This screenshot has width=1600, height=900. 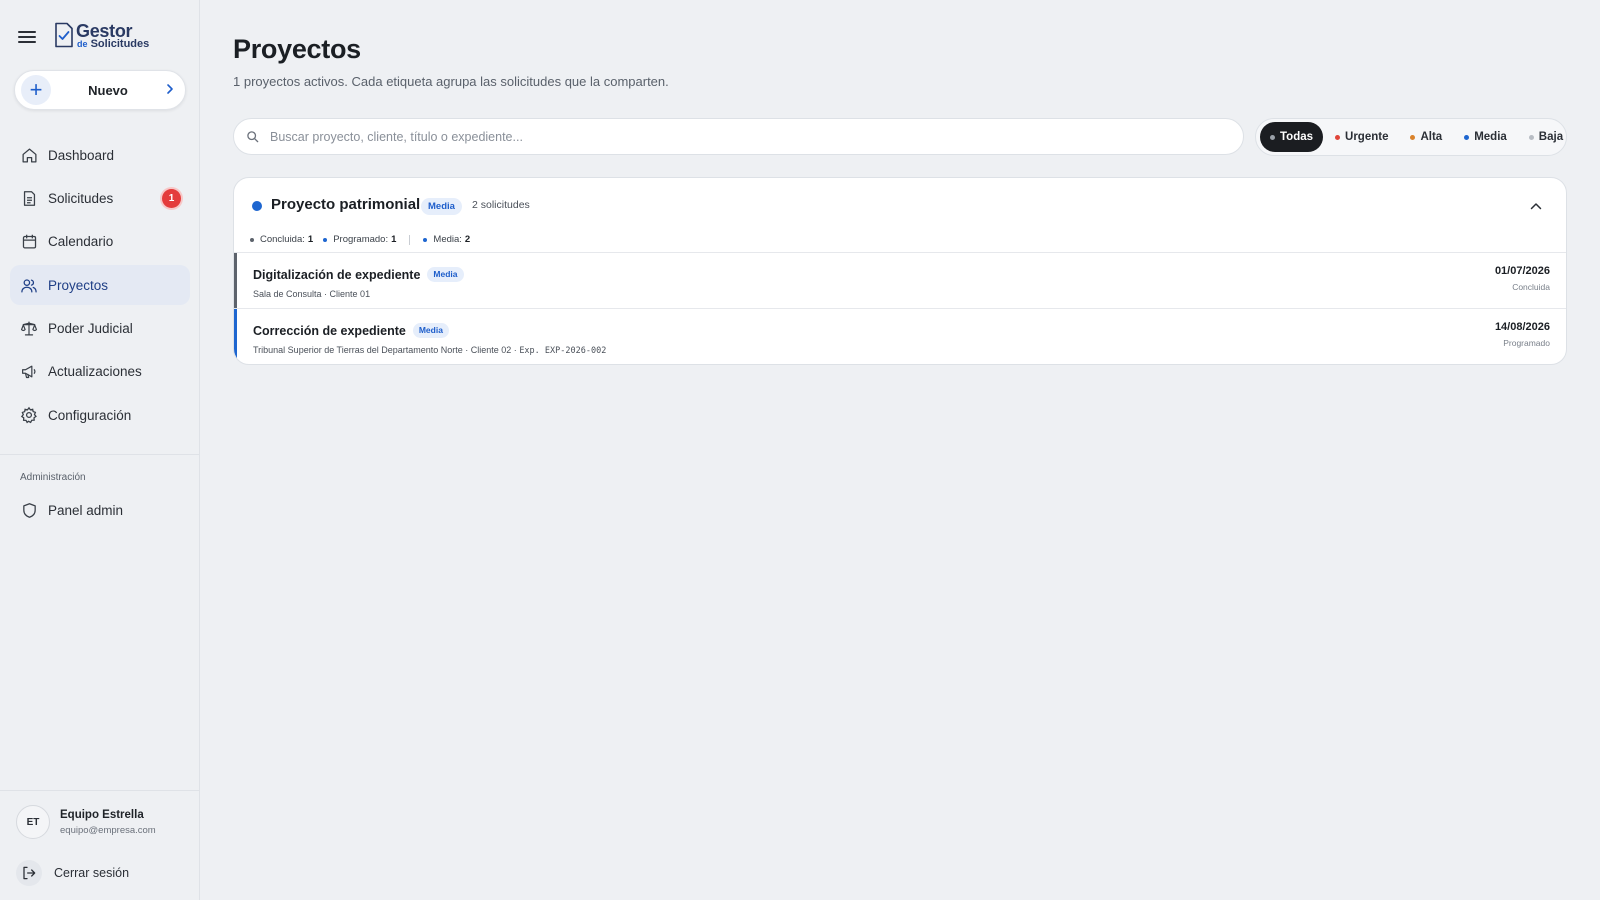 I want to click on filter-media: Media, so click(x=1485, y=137).